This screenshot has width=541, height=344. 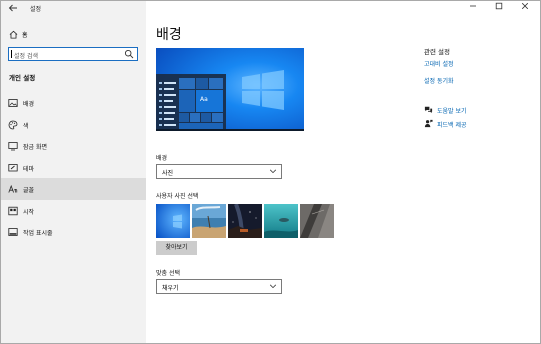 What do you see at coordinates (437, 52) in the screenshot?
I see `related-settings-title: 관련 설정` at bounding box center [437, 52].